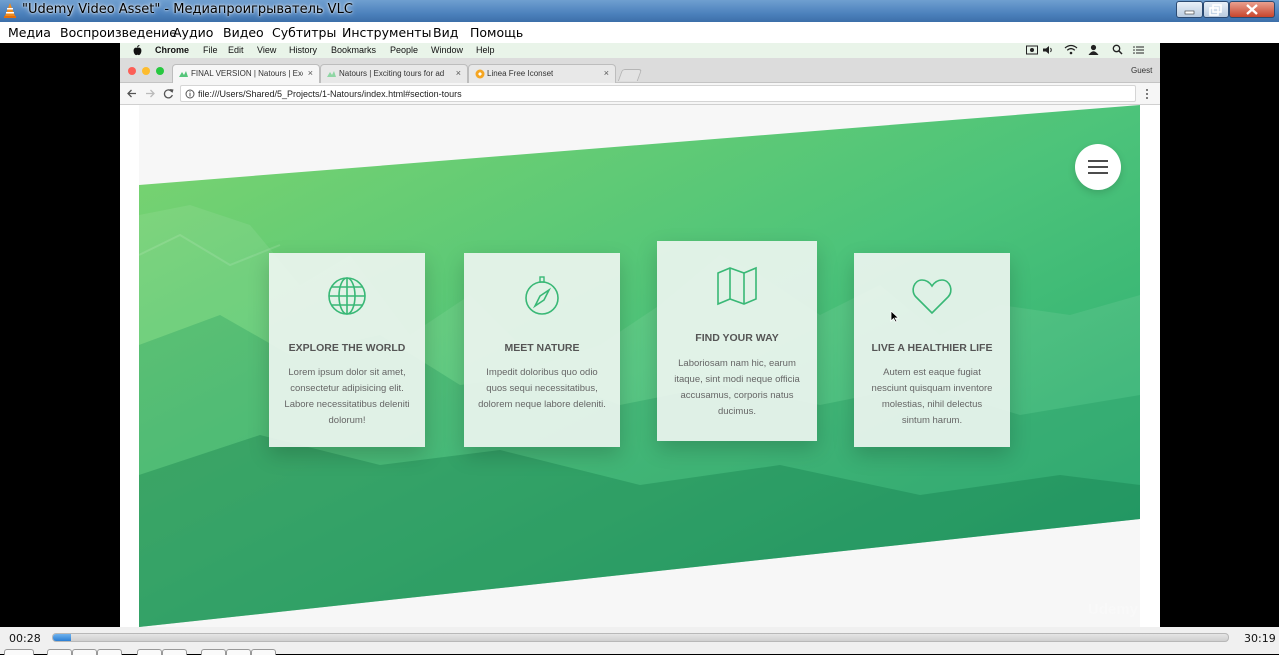  Describe the element at coordinates (243, 32) in the screenshot. I see `menu-video: Видео` at that location.